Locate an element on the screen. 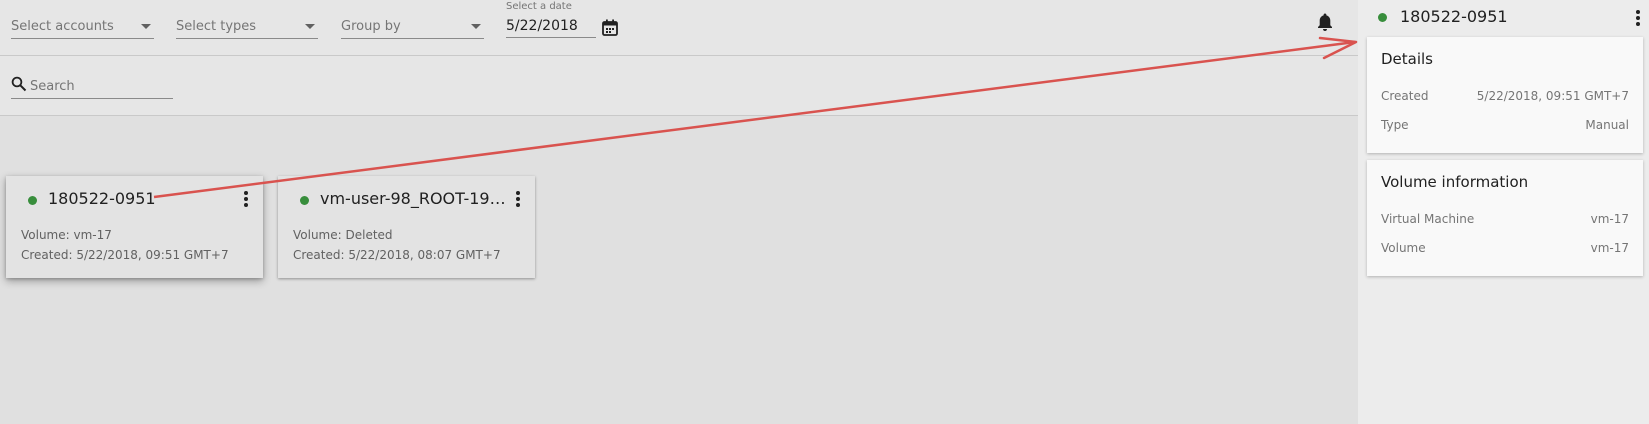 This screenshot has width=1649, height=424. select-group-by: Group by is located at coordinates (412, 27).